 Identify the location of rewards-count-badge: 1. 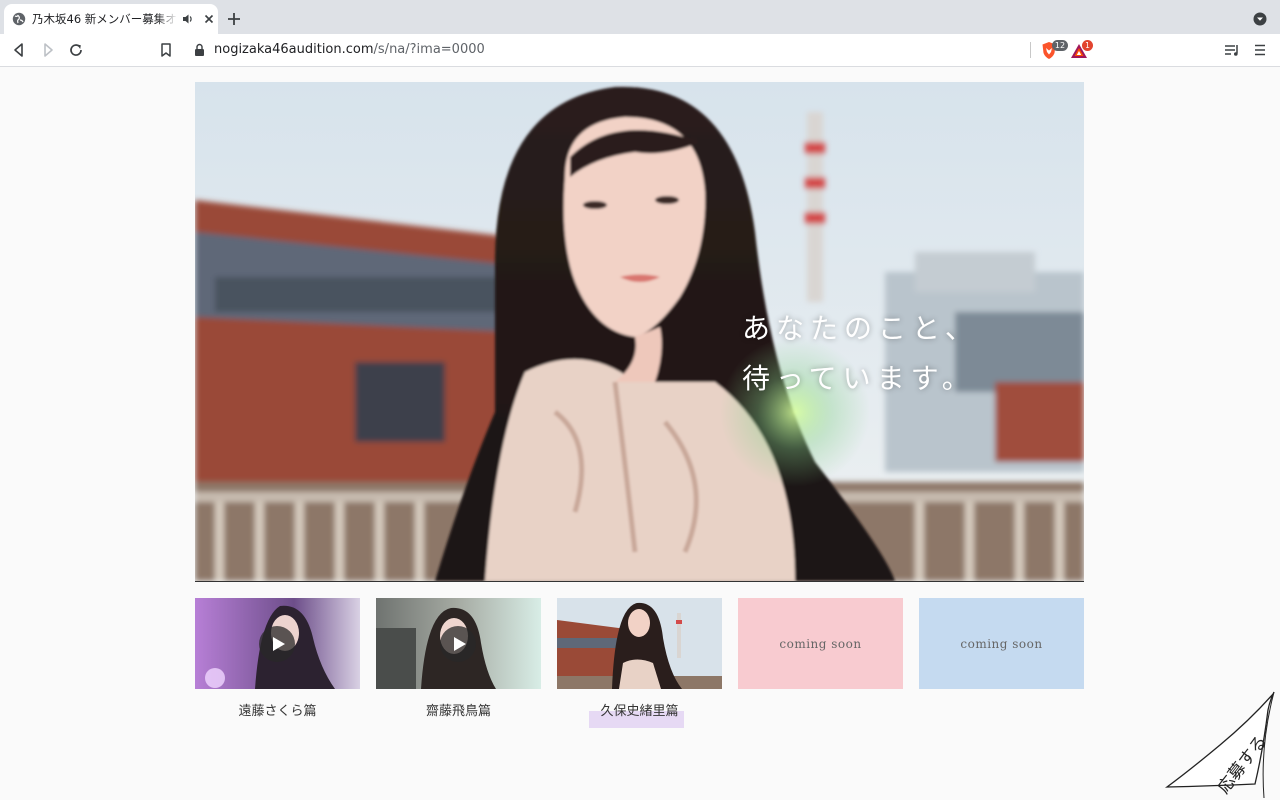
(1087, 45).